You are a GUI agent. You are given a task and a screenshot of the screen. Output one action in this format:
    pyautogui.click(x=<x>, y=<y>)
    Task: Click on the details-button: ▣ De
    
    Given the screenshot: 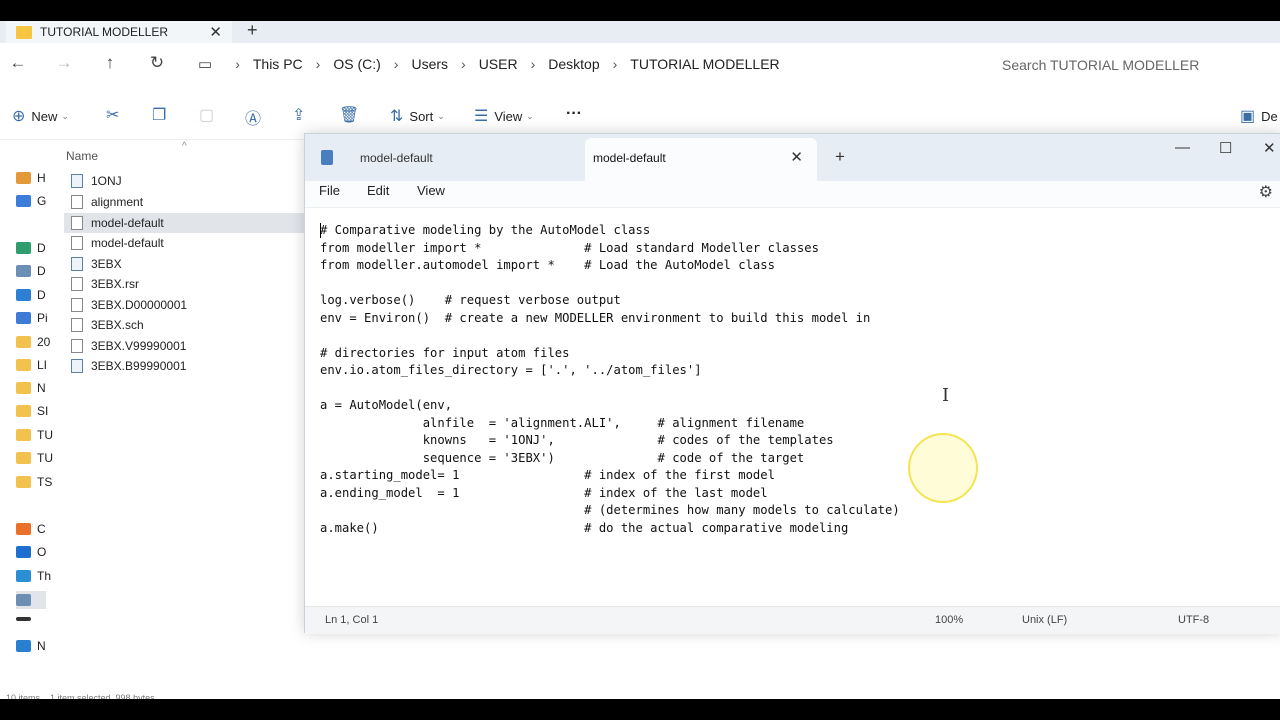 What is the action you would take?
    pyautogui.click(x=1259, y=116)
    